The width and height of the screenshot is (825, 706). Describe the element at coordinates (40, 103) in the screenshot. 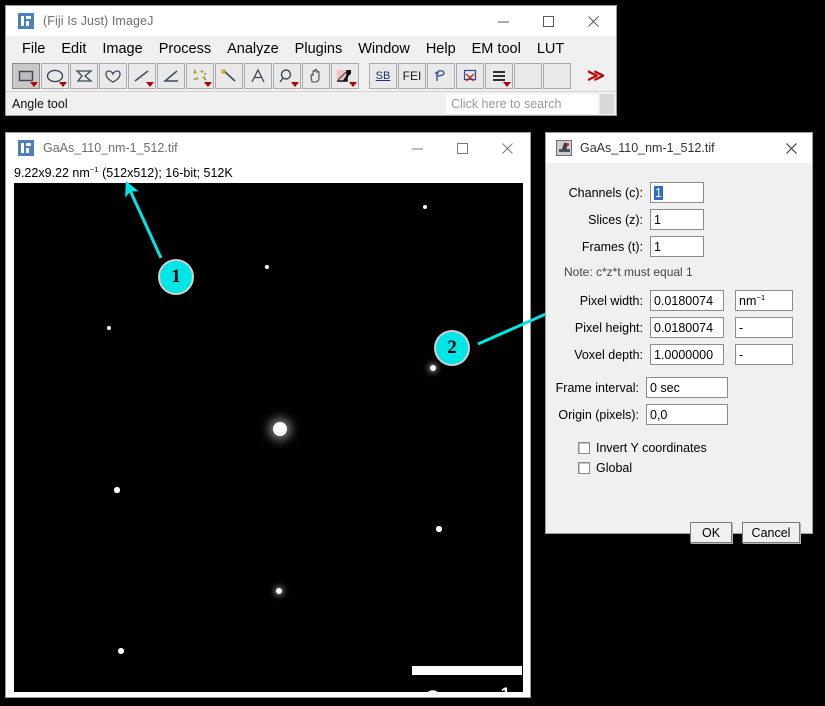

I see `status-text: Angle tool` at that location.